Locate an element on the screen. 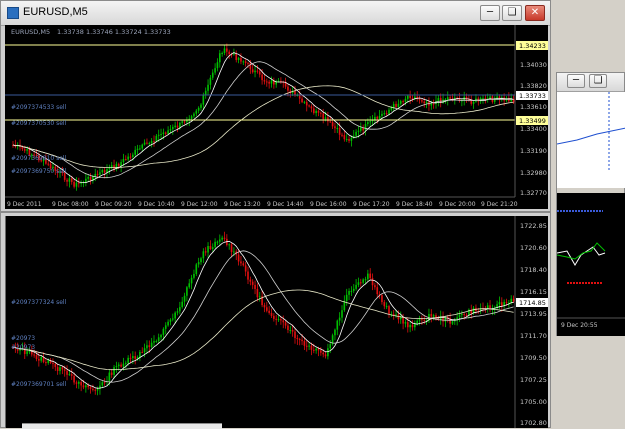  order-label: #2097369701 sell is located at coordinates (39, 384).